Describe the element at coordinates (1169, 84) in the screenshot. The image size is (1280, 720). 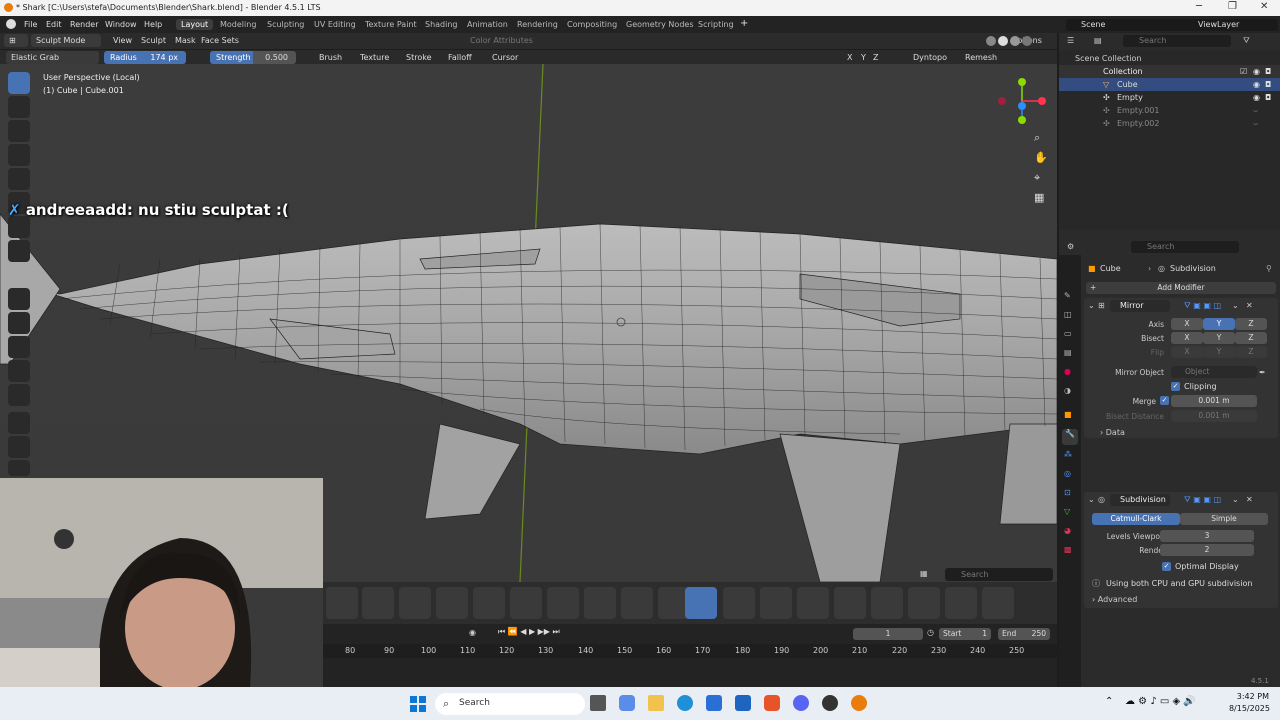
I see `outliner-item-selected: ▽ Cube ◉ ◘` at that location.